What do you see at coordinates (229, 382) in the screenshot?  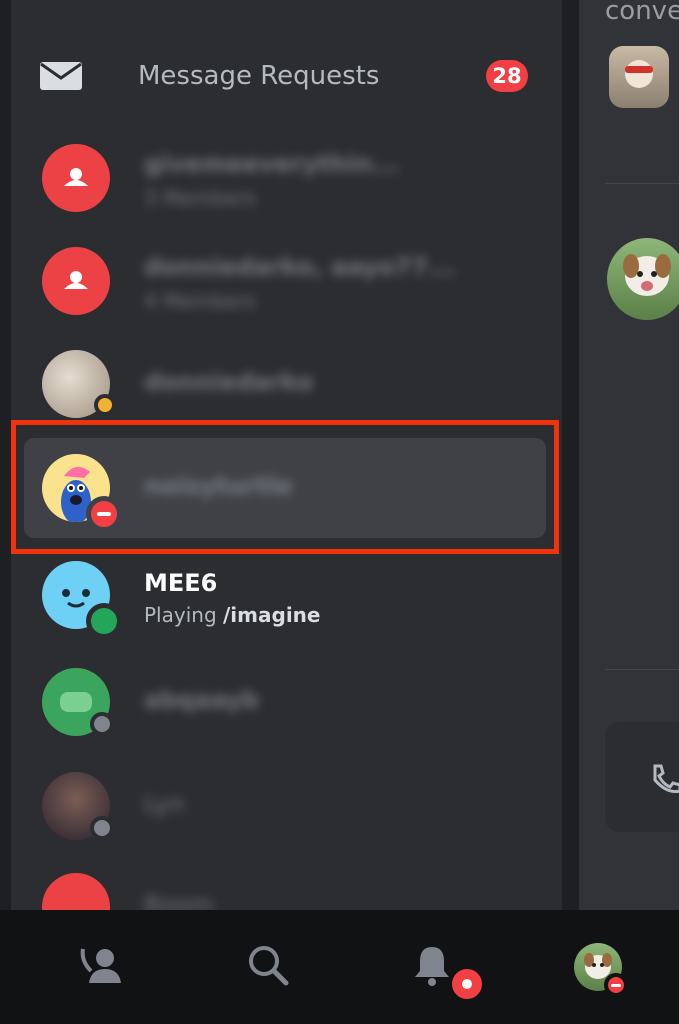 I see `dm-name: donniedarko` at bounding box center [229, 382].